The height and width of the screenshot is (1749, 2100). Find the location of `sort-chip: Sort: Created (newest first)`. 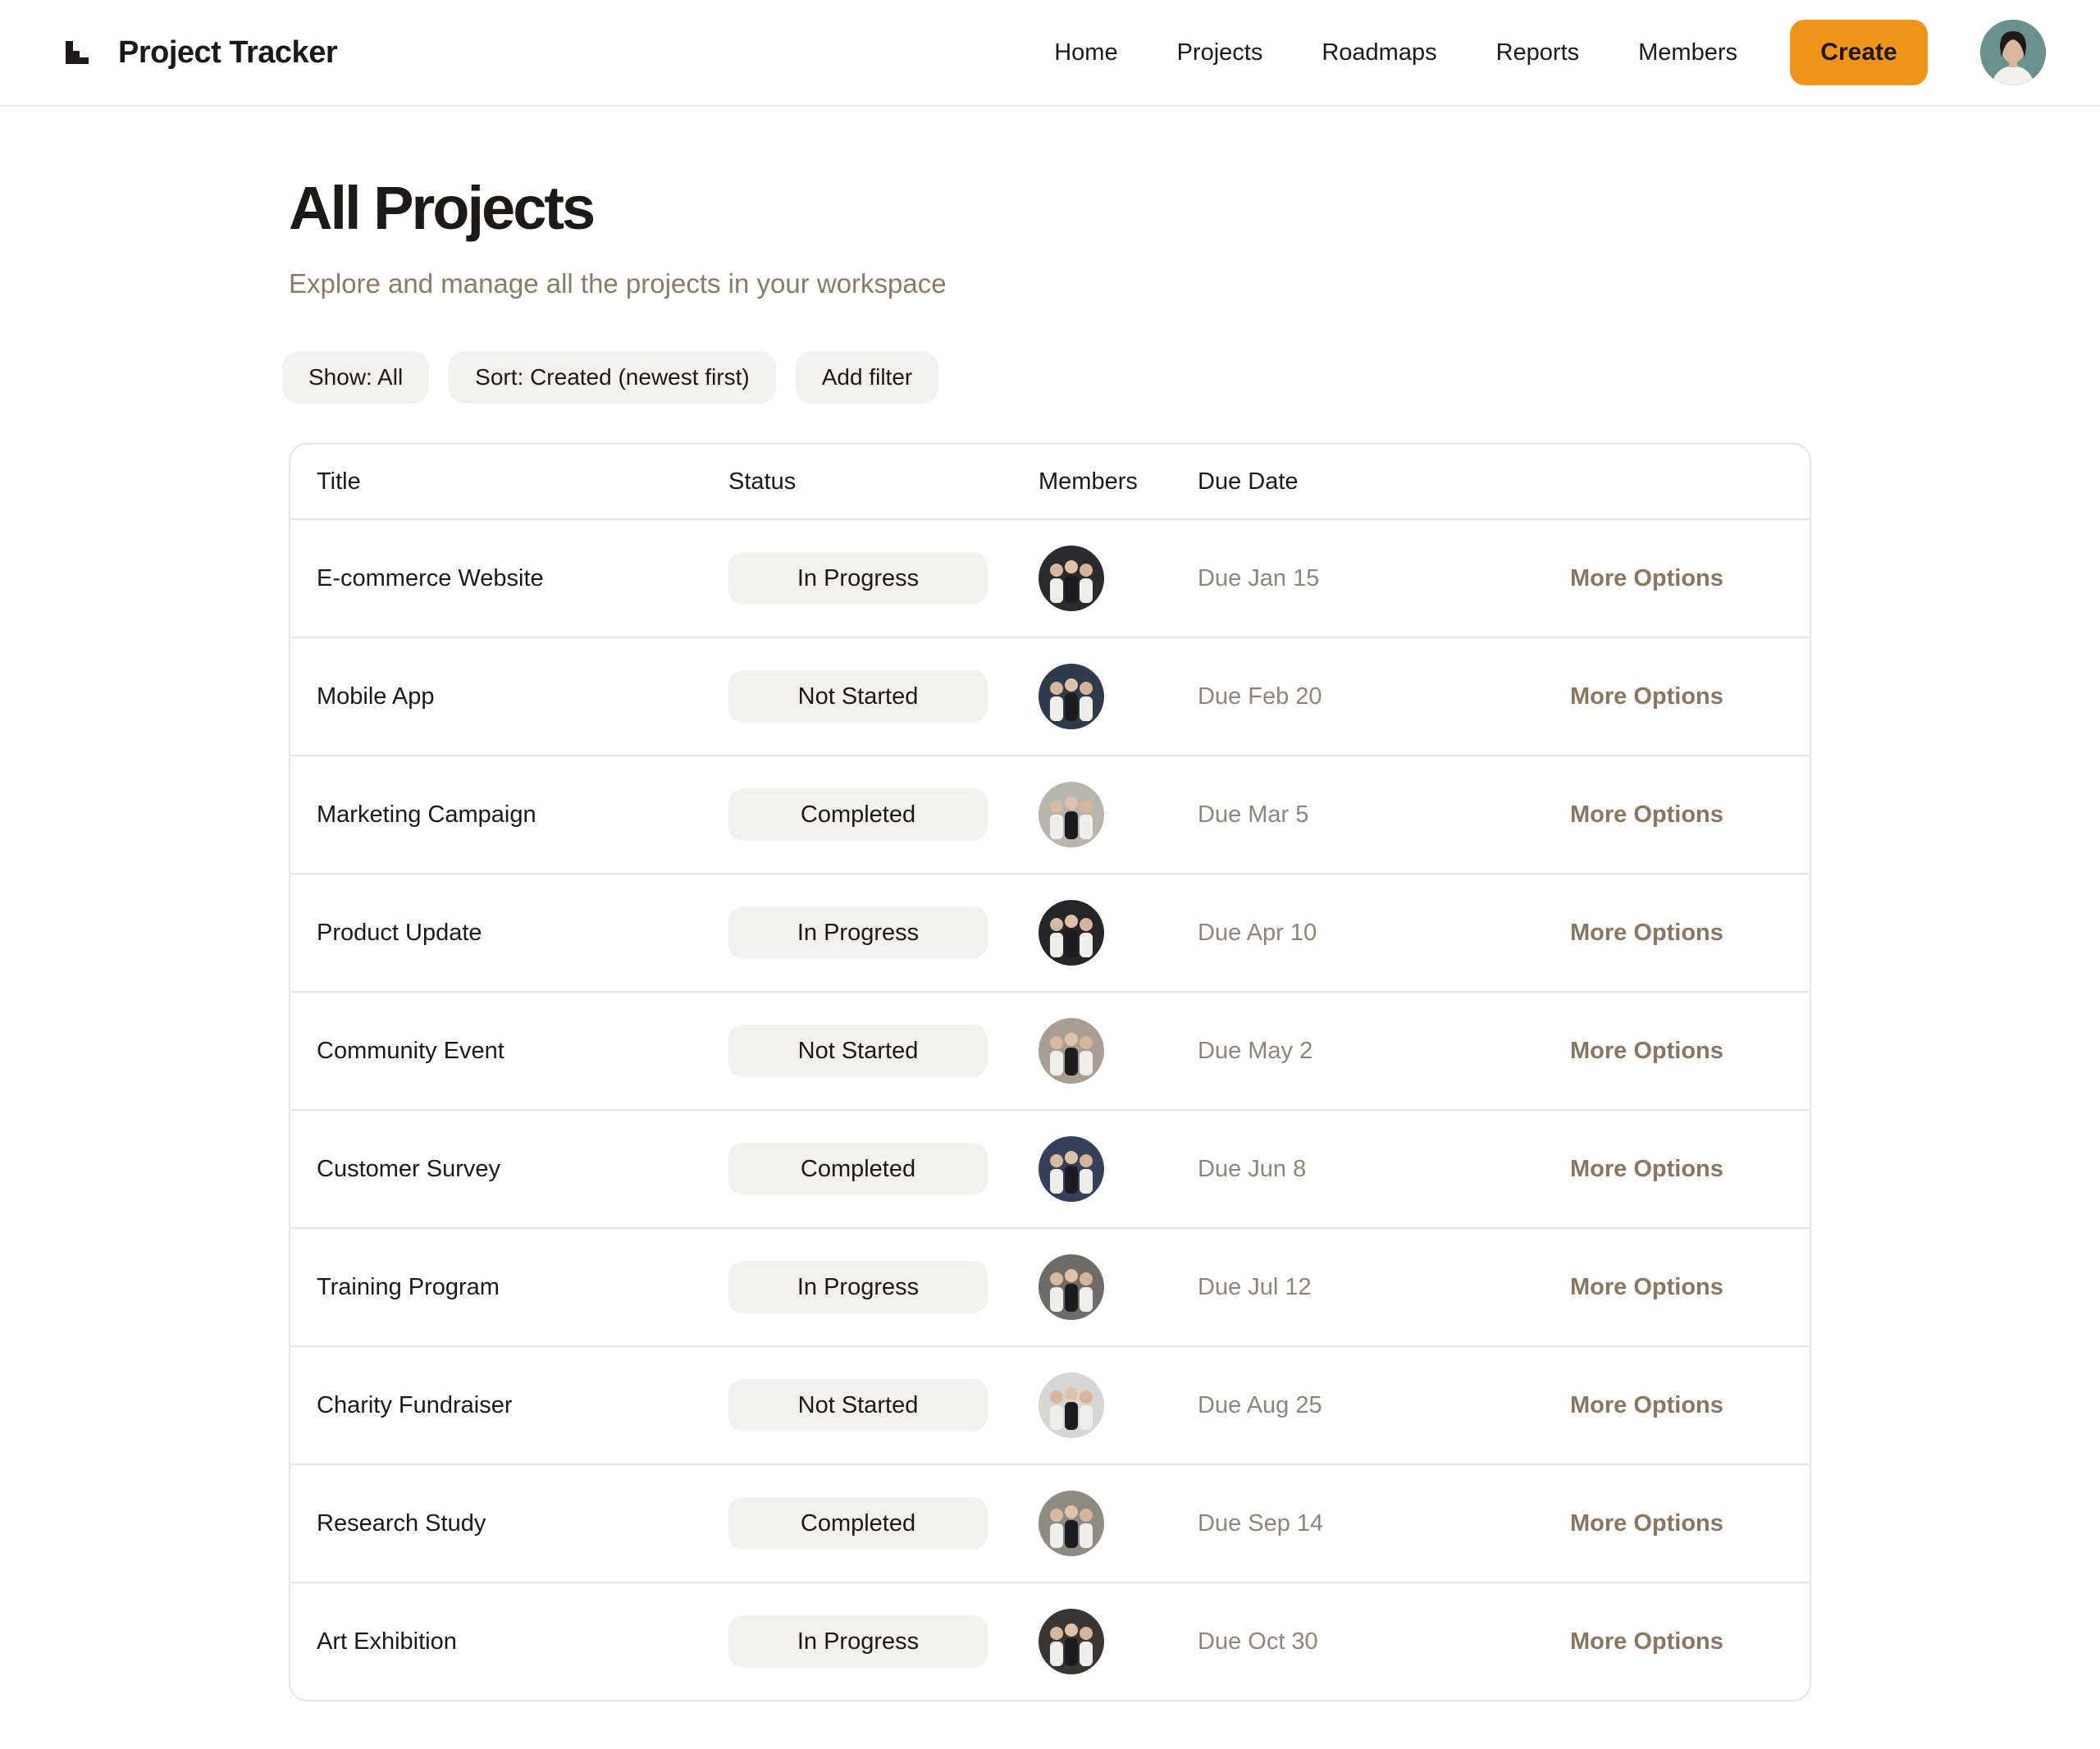

sort-chip: Sort: Created (newest first) is located at coordinates (613, 377).